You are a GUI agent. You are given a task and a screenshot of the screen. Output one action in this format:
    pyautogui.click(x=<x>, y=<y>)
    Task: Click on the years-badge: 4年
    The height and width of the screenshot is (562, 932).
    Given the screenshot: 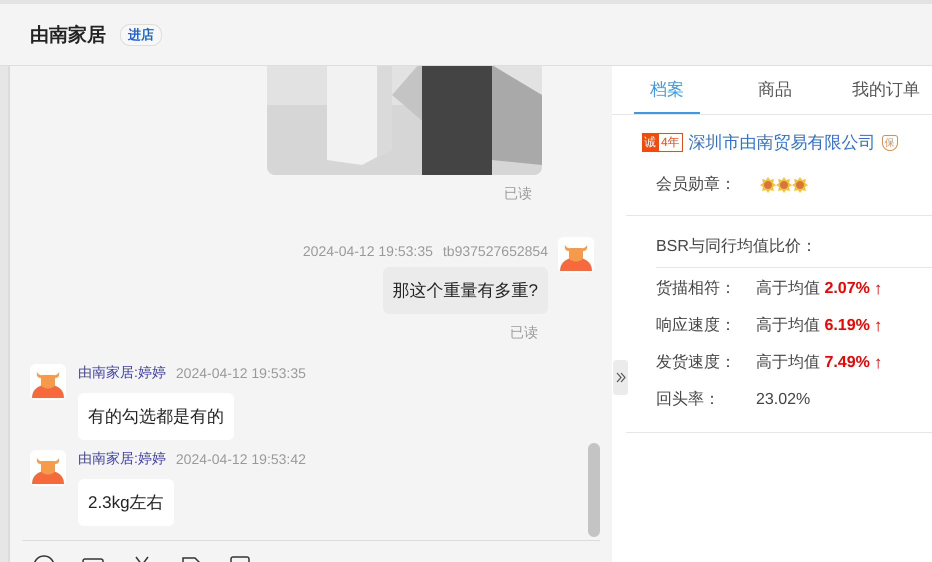 What is the action you would take?
    pyautogui.click(x=670, y=142)
    